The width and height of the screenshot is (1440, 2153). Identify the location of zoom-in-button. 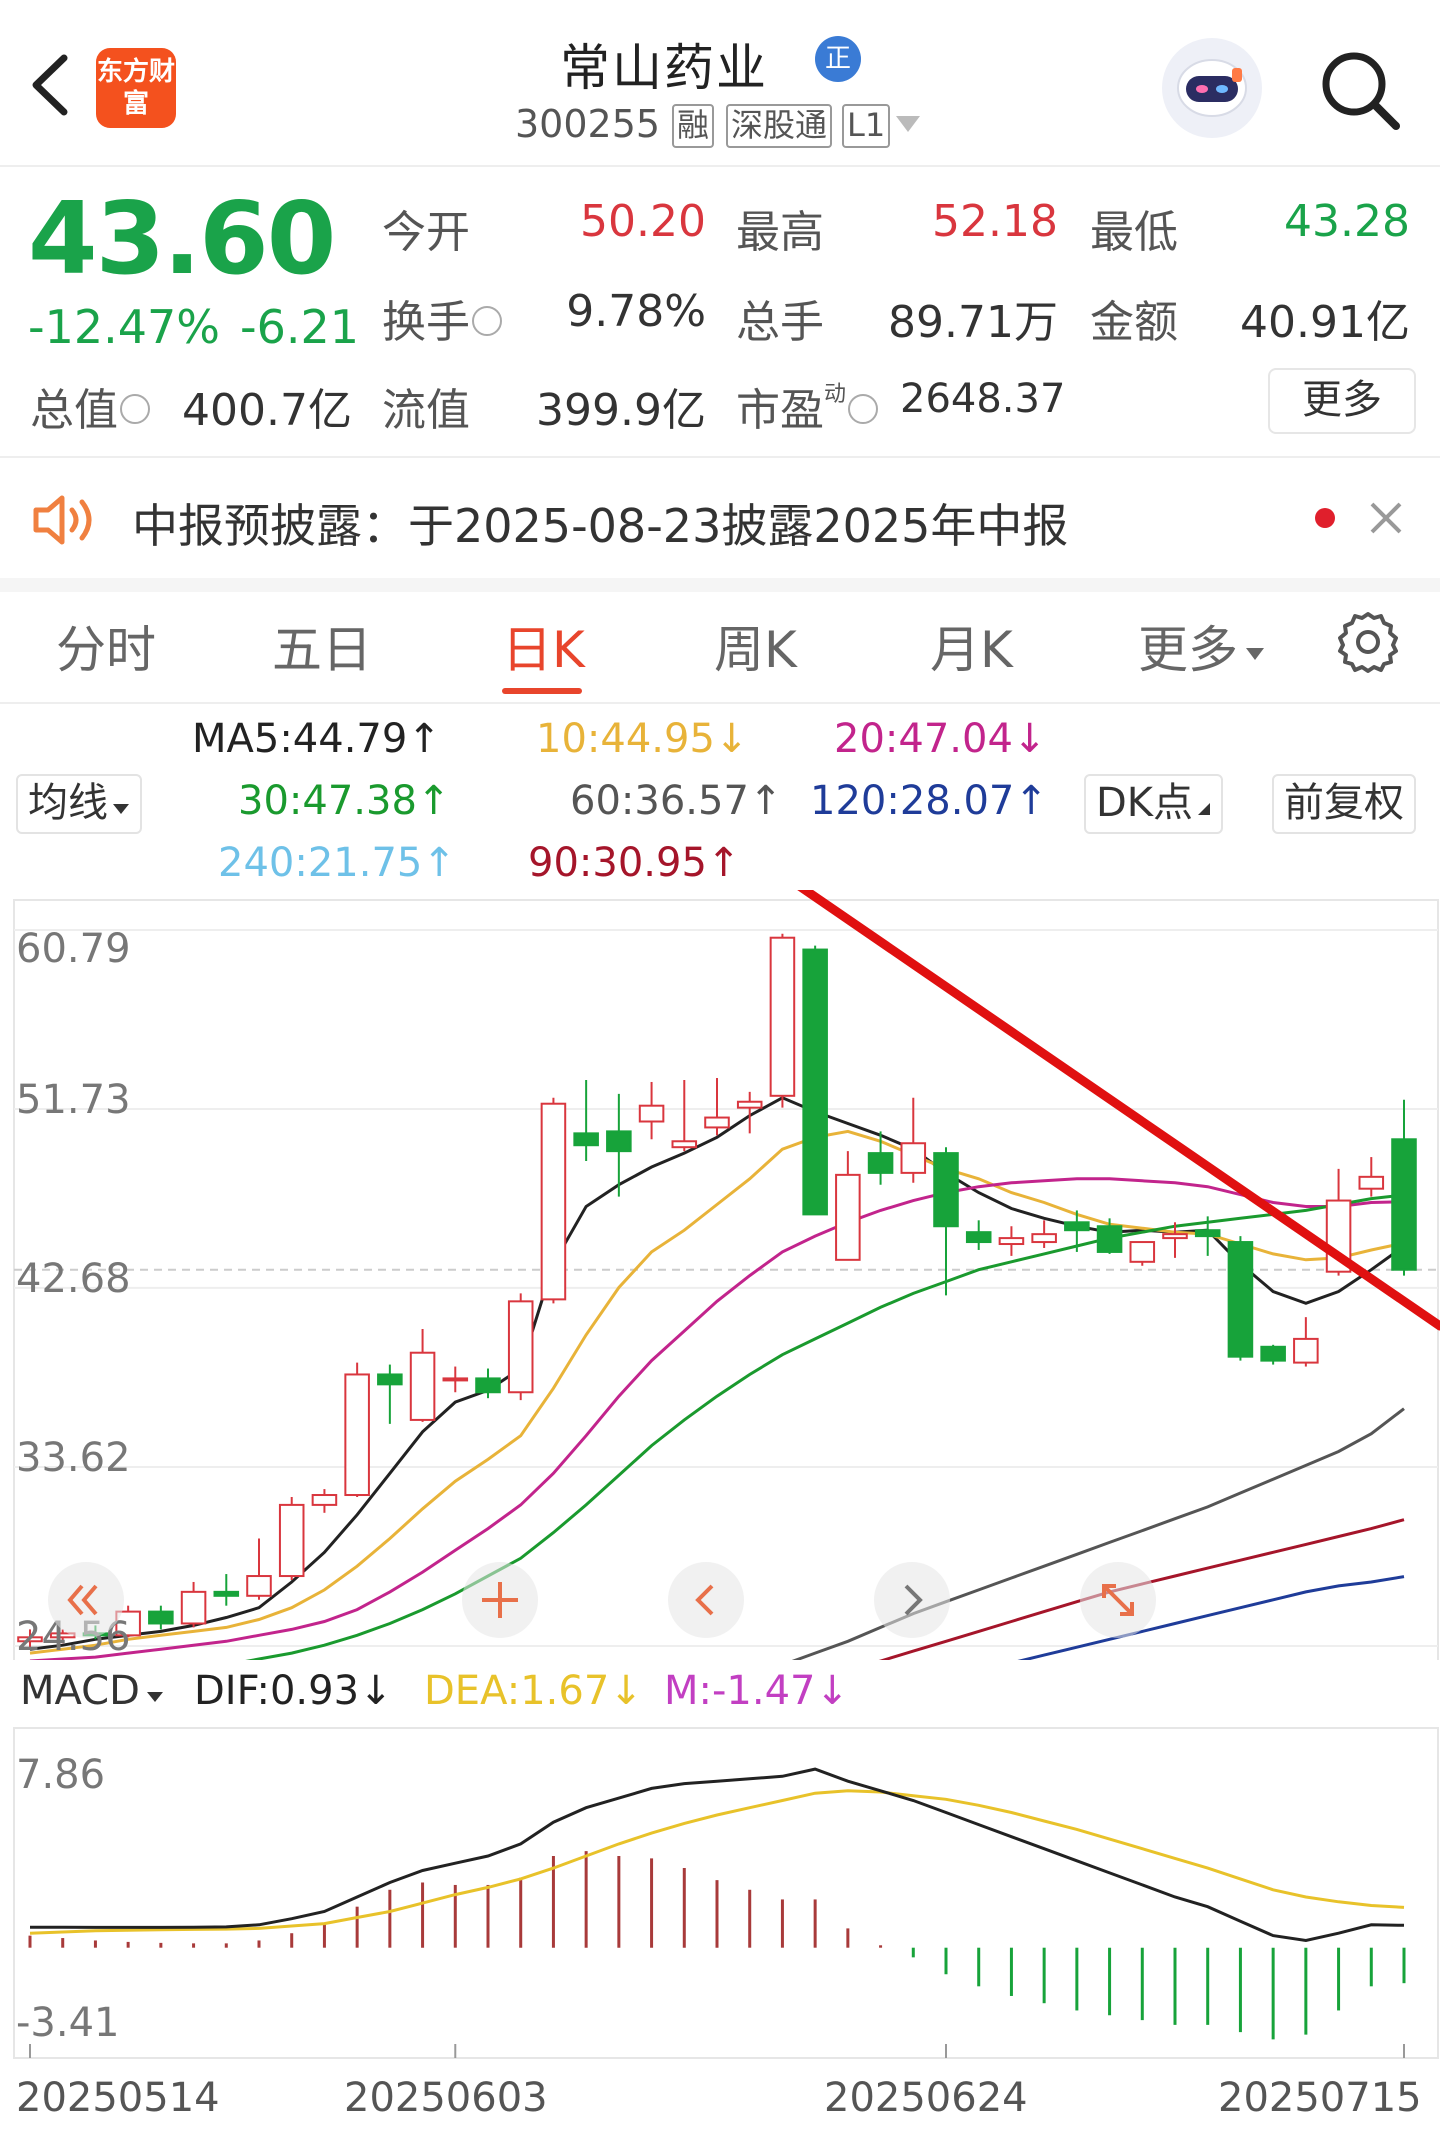
(500, 1600).